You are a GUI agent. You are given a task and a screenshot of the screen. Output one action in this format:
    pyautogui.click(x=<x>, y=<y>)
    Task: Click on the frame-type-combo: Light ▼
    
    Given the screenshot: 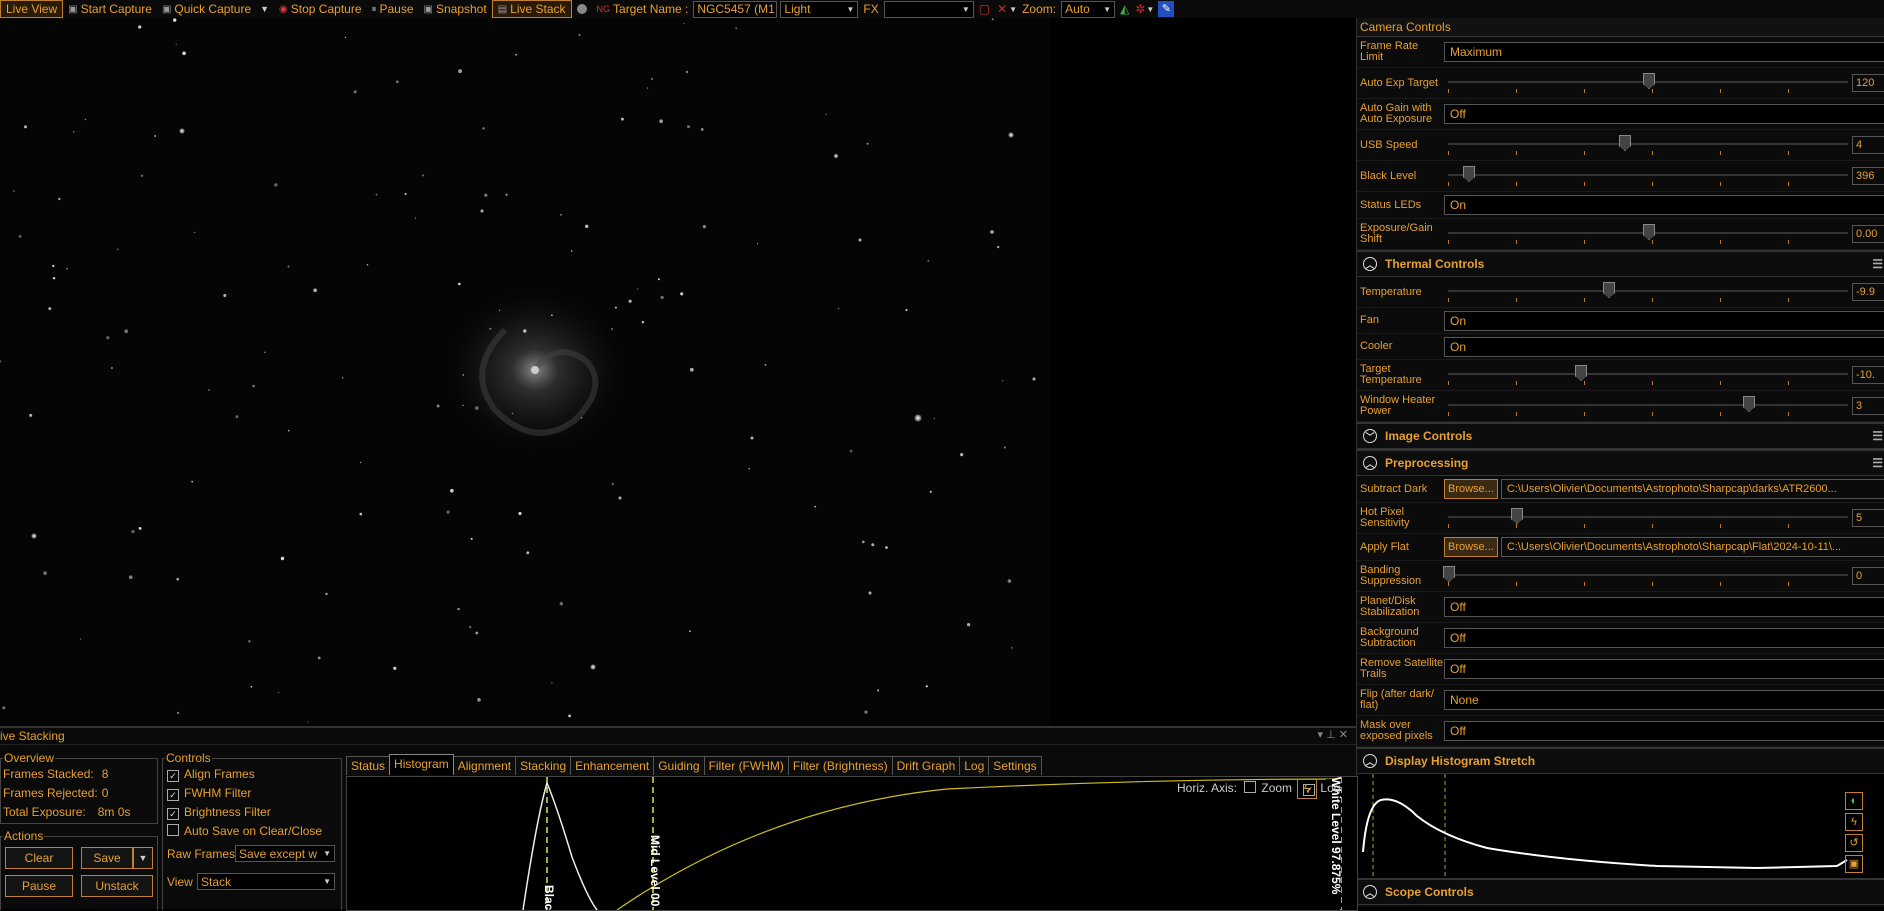 What is the action you would take?
    pyautogui.click(x=819, y=9)
    